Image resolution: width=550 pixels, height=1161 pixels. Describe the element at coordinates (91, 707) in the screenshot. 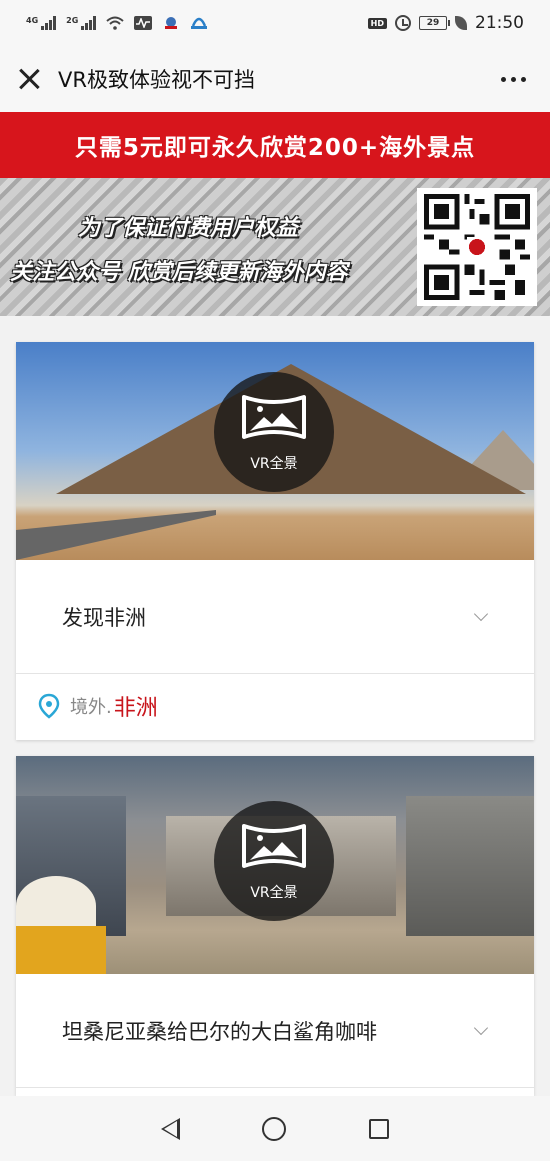

I see `location-prefix: 境外.` at that location.